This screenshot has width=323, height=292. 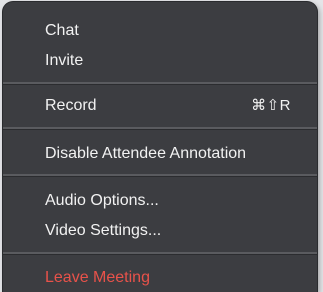 I want to click on menu-item-invite: Invite, so click(x=160, y=61).